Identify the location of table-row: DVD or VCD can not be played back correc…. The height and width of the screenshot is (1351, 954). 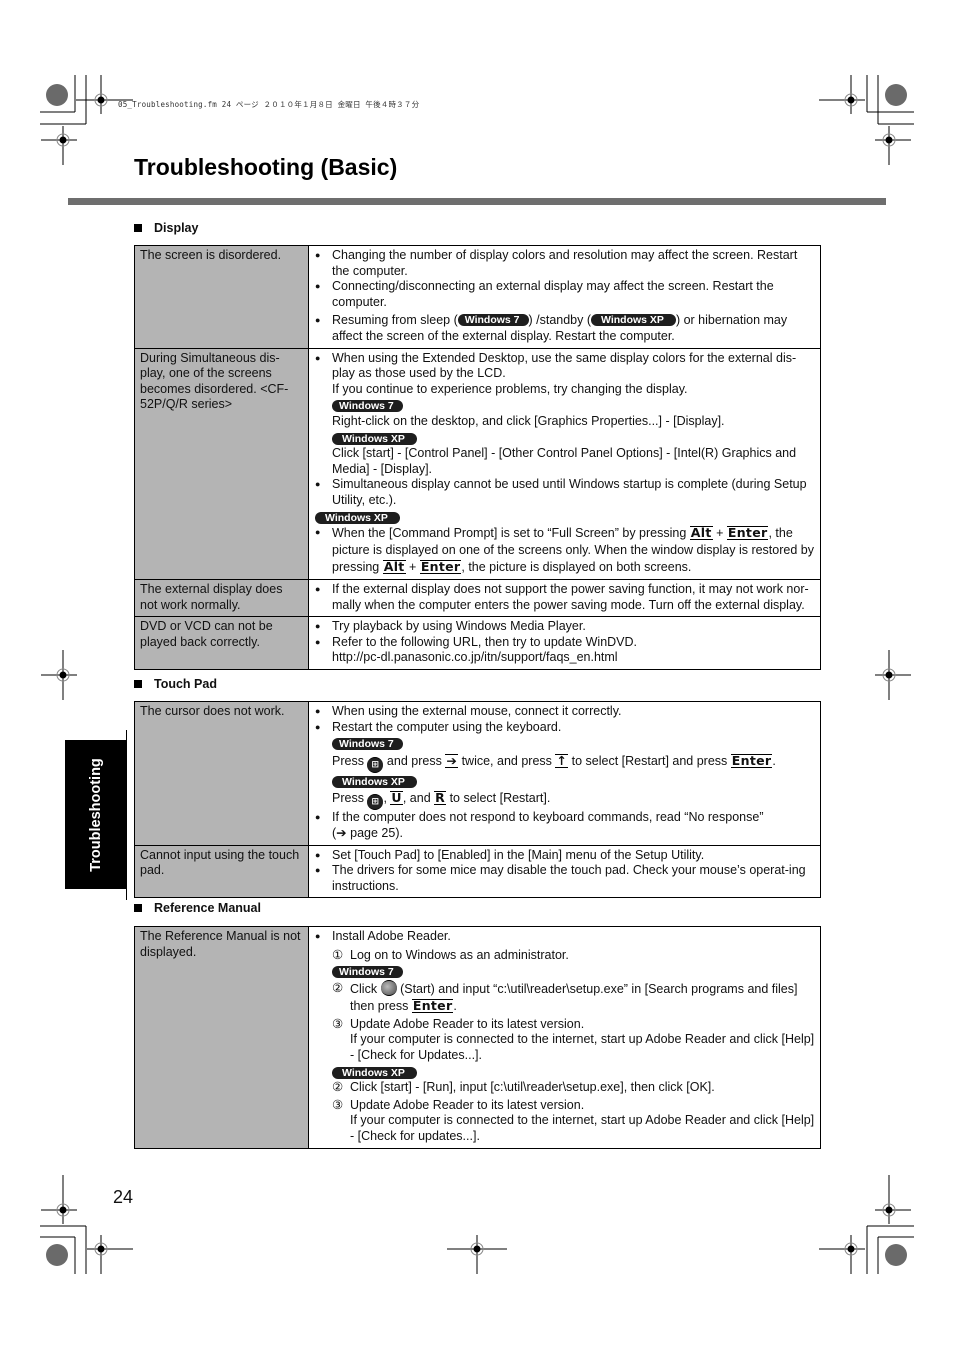
(477, 643).